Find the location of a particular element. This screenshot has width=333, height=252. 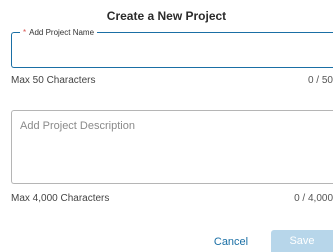

project-description-helper: Max 4,000 Characters is located at coordinates (60, 198).